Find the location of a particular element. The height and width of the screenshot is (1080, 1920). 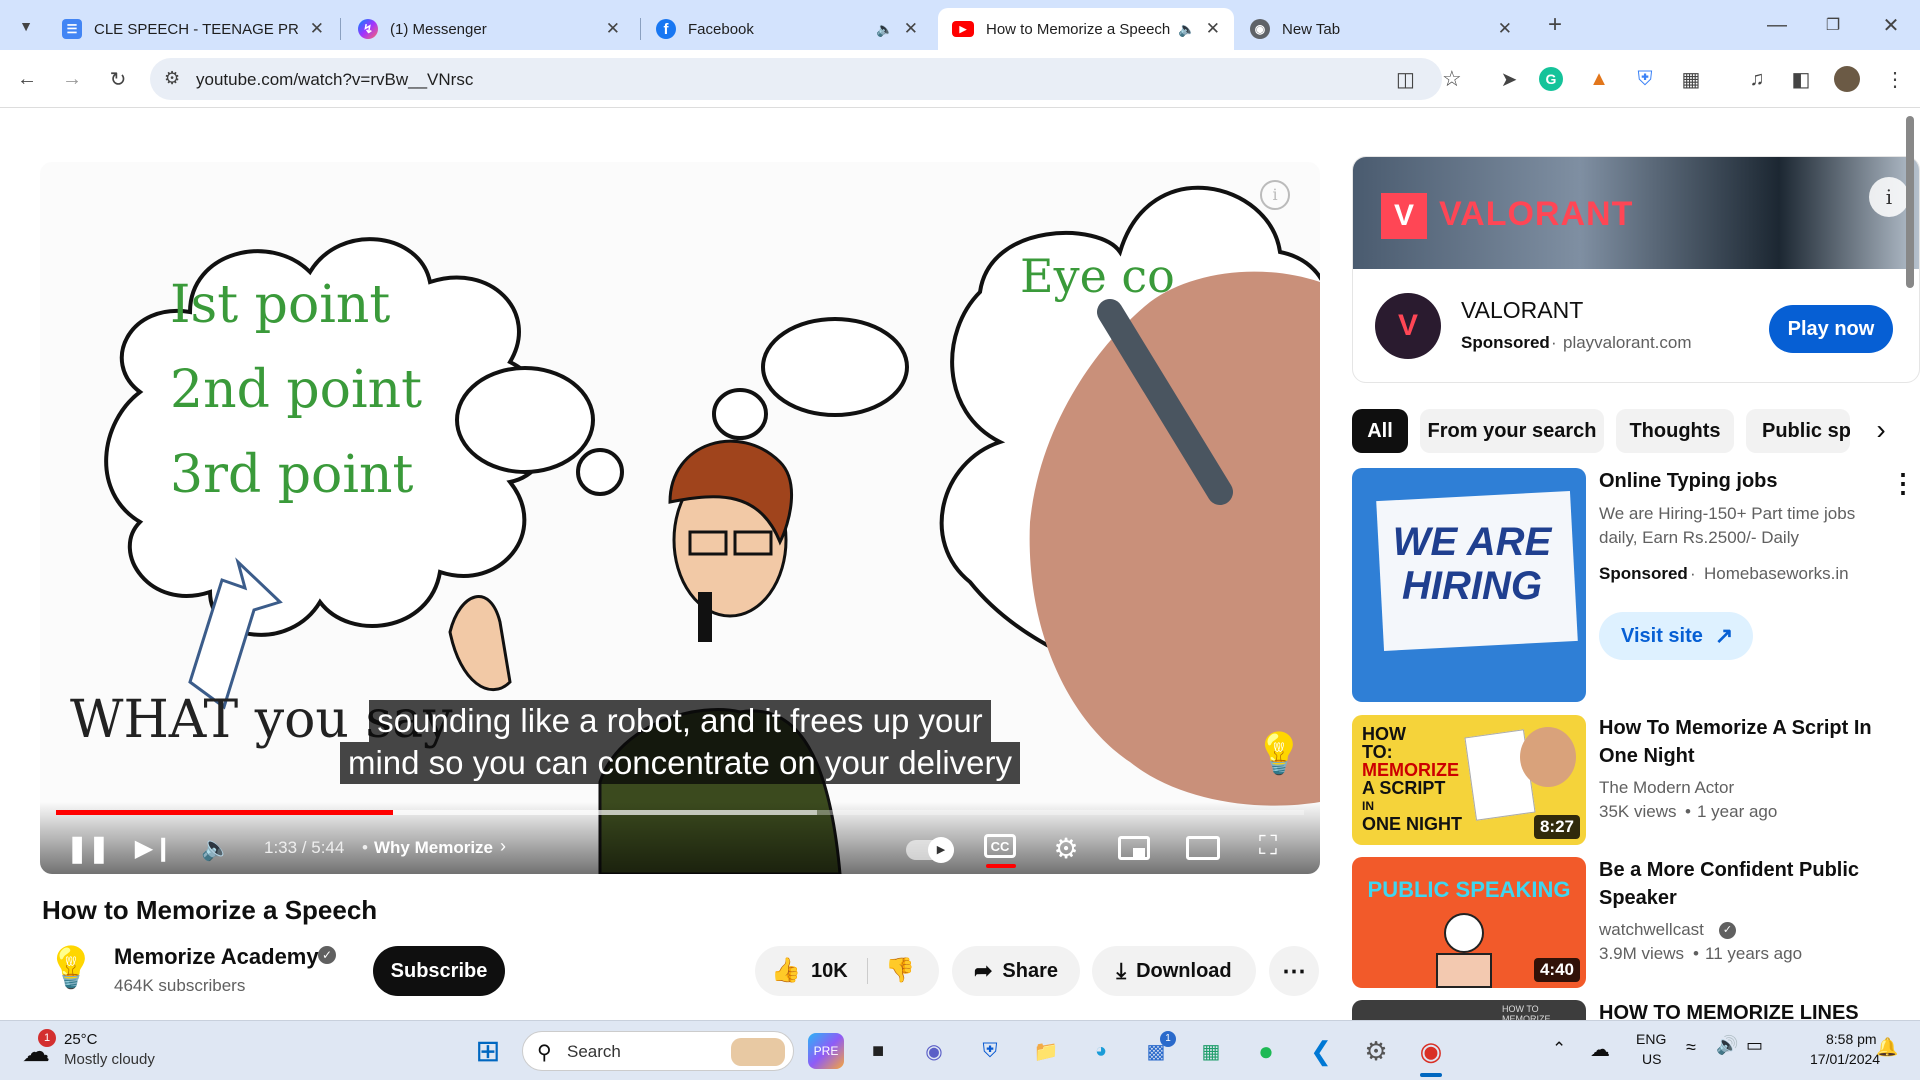

edge-browser-icon: ◕ is located at coordinates (1101, 1051).